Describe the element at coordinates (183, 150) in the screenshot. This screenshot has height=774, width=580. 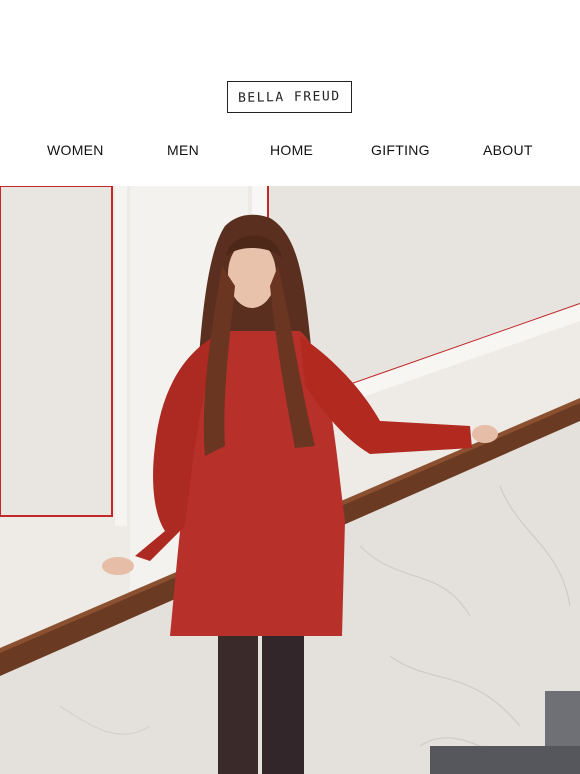
I see `nav-item-men: MEN` at that location.